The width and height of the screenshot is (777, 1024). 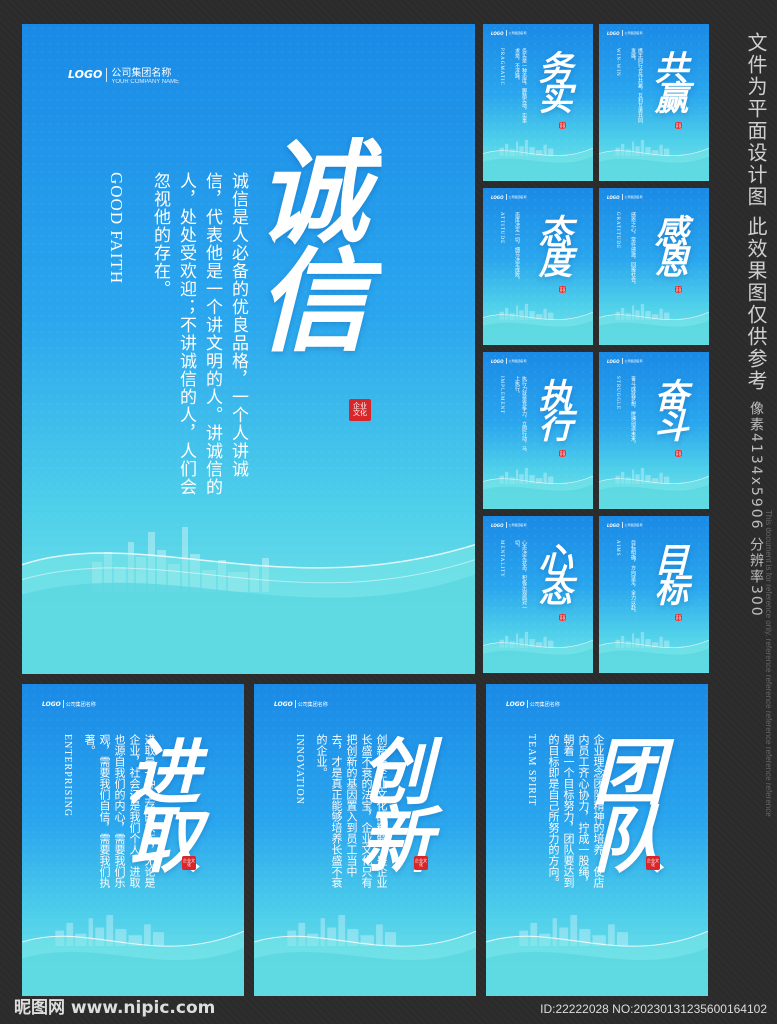 What do you see at coordinates (756, 304) in the screenshot?
I see `side-note-line2: 此效果图仅供参考` at bounding box center [756, 304].